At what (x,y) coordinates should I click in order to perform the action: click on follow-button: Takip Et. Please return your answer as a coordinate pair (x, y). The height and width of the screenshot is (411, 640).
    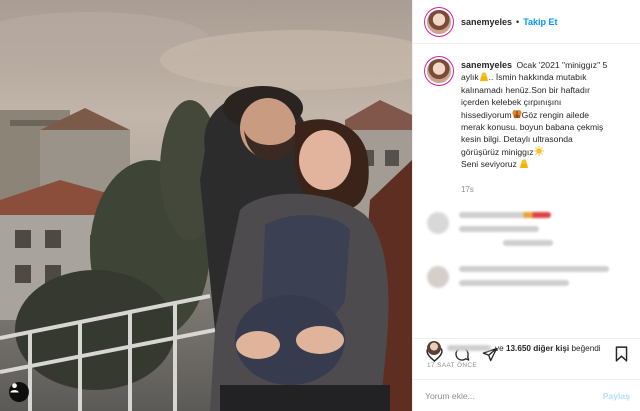
    Looking at the image, I should click on (540, 22).